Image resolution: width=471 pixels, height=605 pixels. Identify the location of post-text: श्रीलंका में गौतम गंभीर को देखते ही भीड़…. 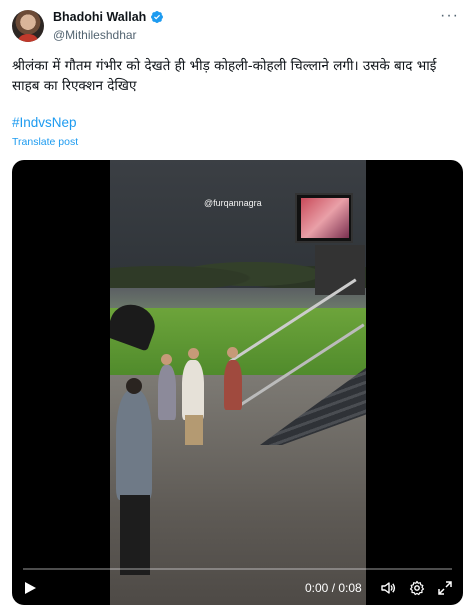
(224, 76).